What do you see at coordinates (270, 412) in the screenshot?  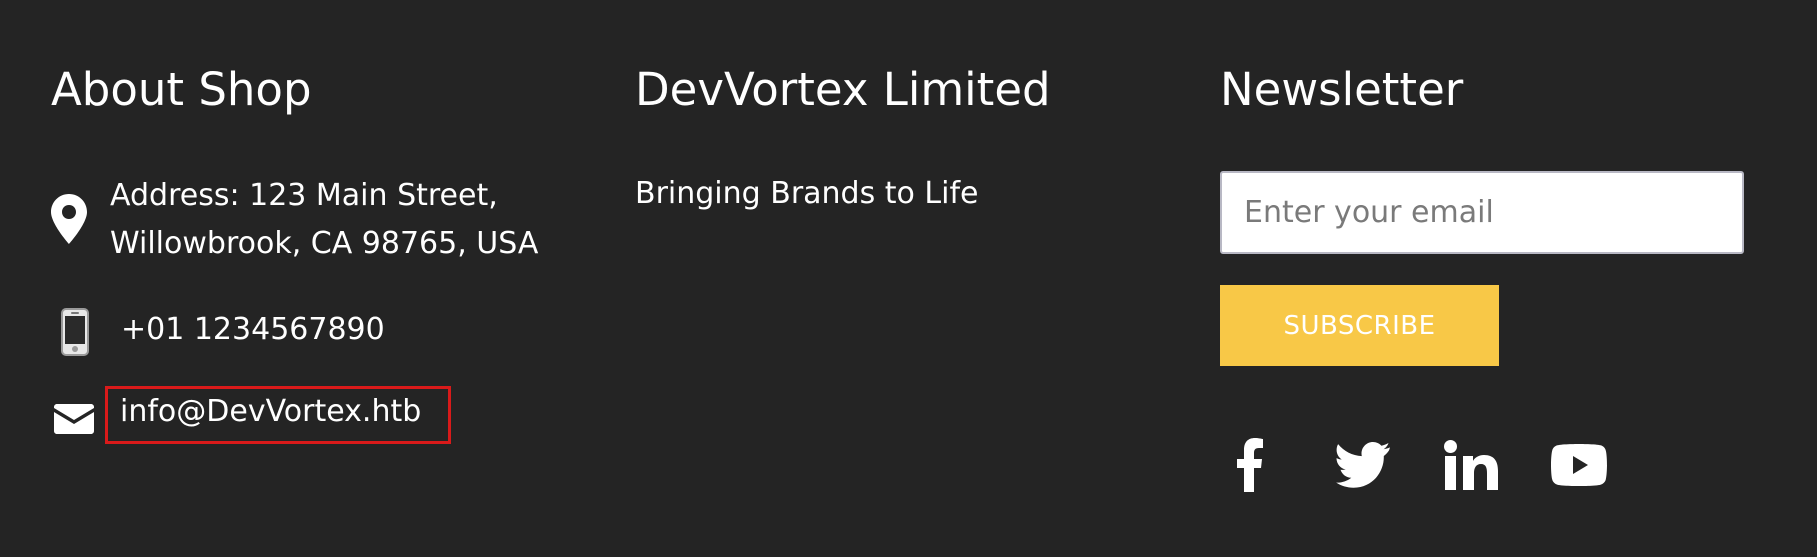 I see `email-link: info@DevVortex.htb` at bounding box center [270, 412].